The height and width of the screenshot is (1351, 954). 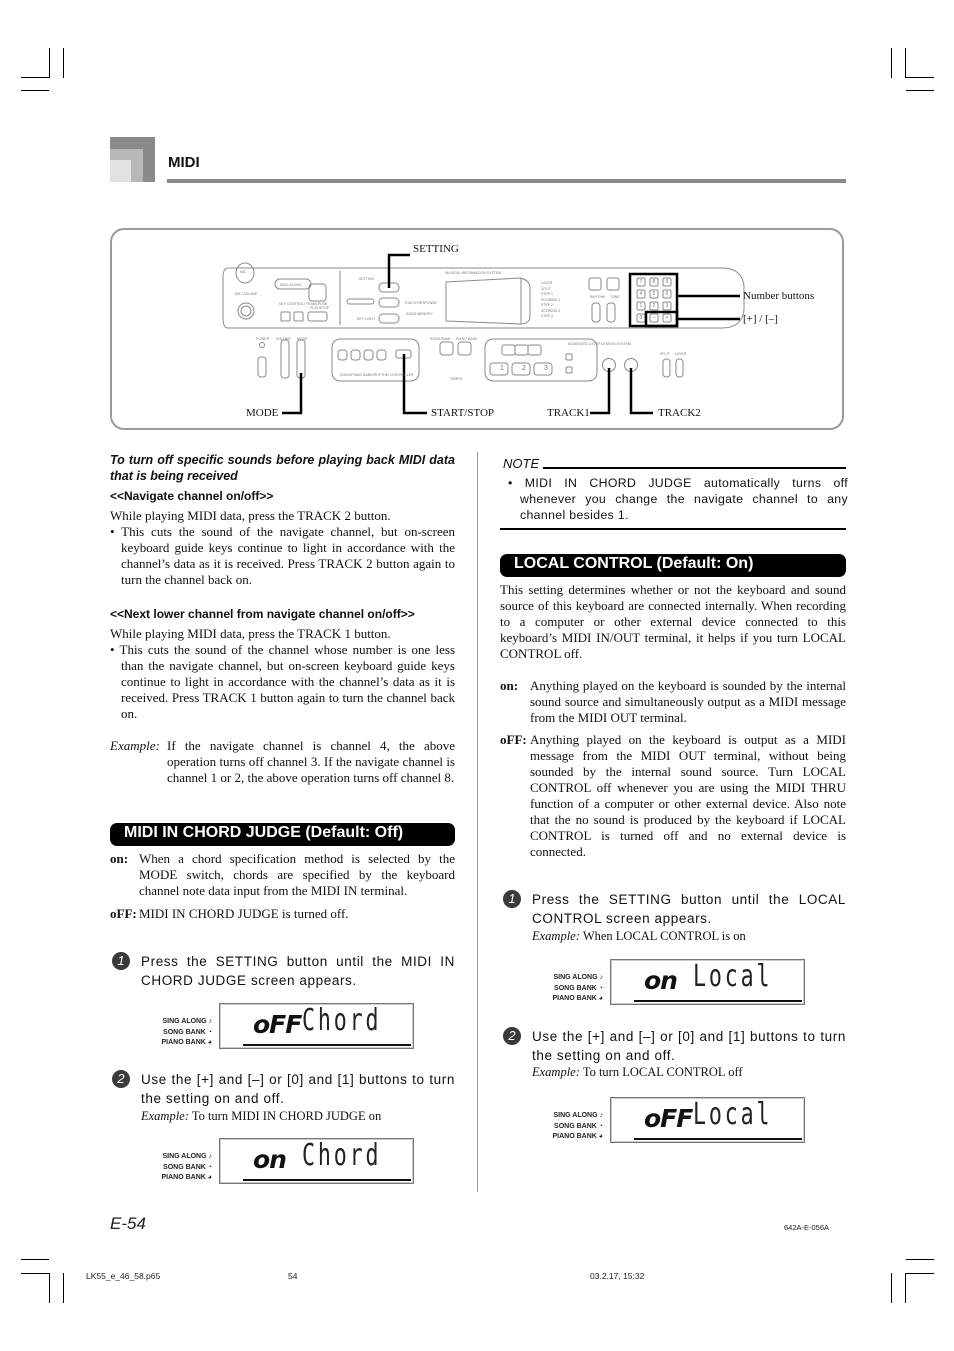 What do you see at coordinates (641, 282) in the screenshot?
I see `number-key-7: 7` at bounding box center [641, 282].